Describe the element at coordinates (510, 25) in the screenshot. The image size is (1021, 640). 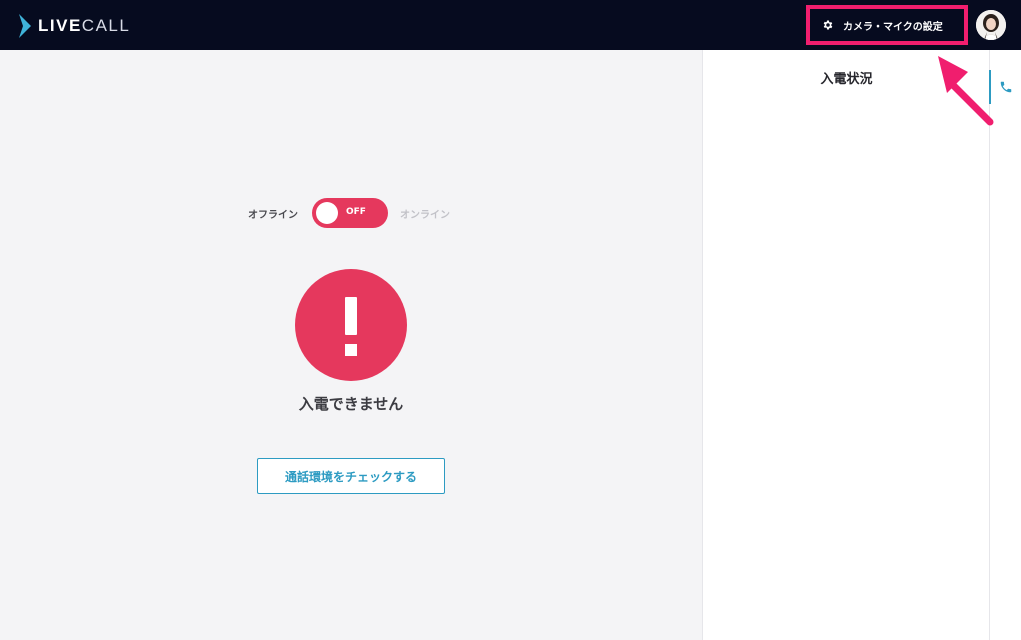
I see `top-bar: LIVECALL カメラ・マイクの設定` at that location.